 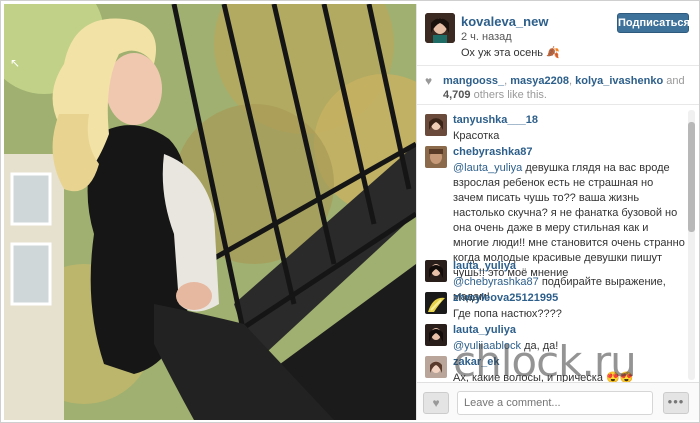 What do you see at coordinates (457, 95) in the screenshot?
I see `likes-count: 4,709` at bounding box center [457, 95].